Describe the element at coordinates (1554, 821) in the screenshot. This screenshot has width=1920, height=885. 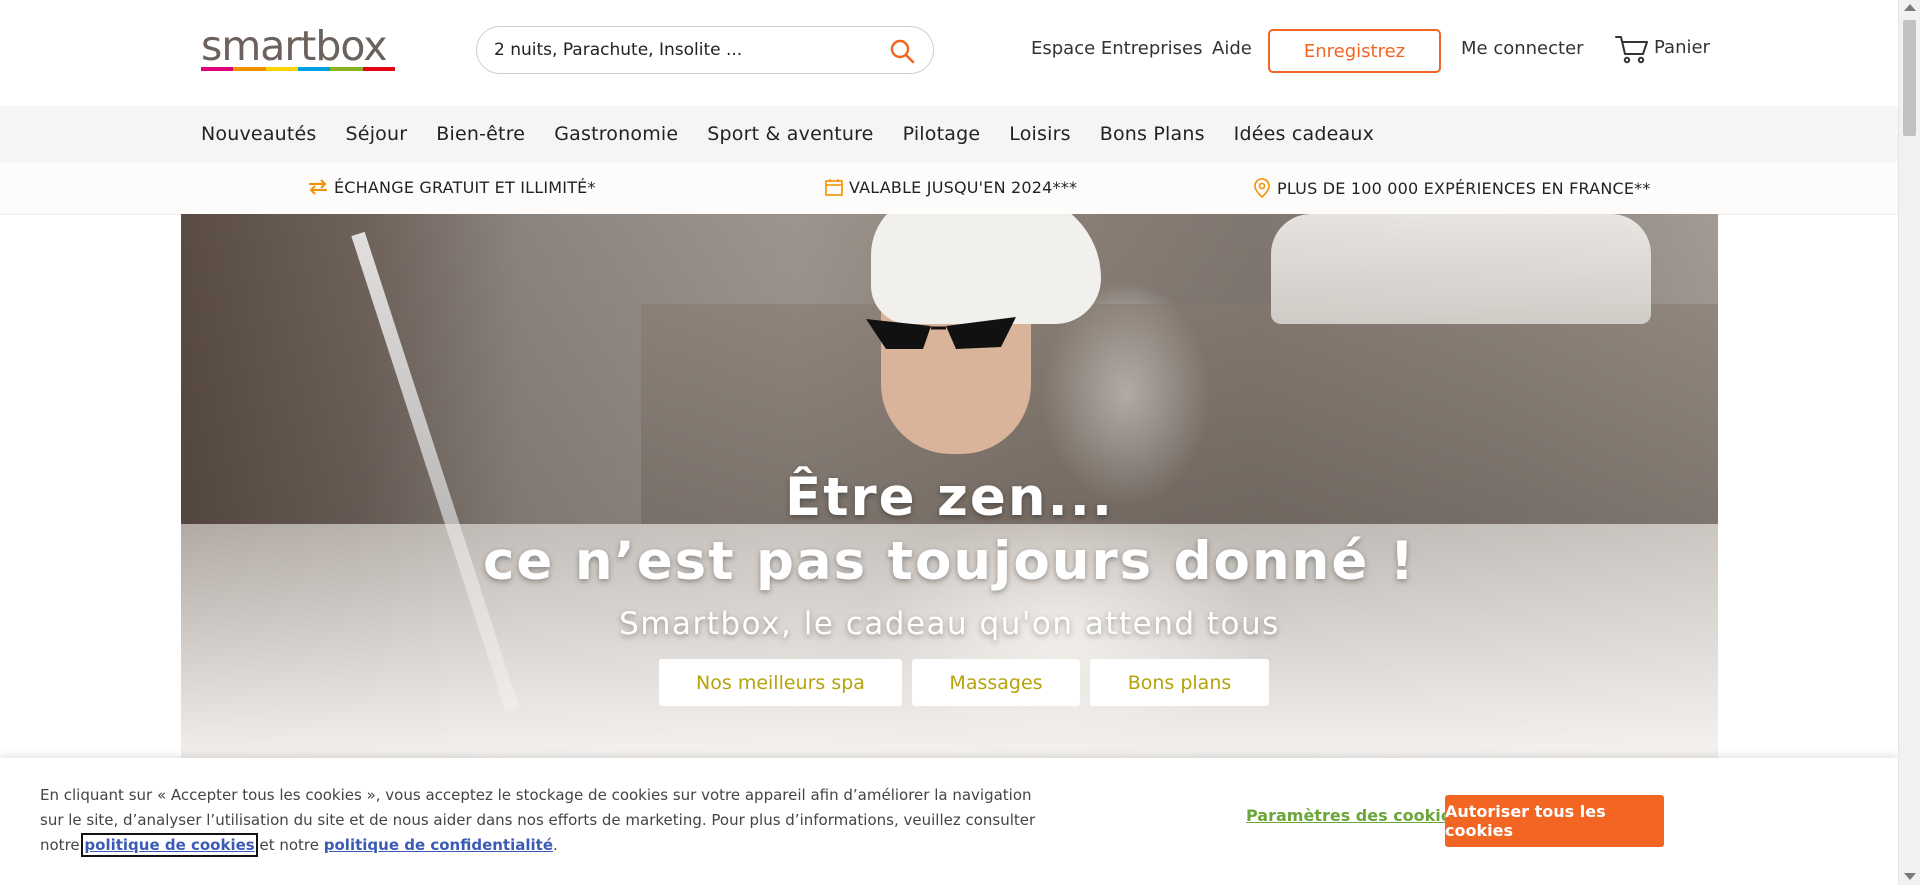
I see `accept-cookies-button: Autoriser tous les cookies` at that location.